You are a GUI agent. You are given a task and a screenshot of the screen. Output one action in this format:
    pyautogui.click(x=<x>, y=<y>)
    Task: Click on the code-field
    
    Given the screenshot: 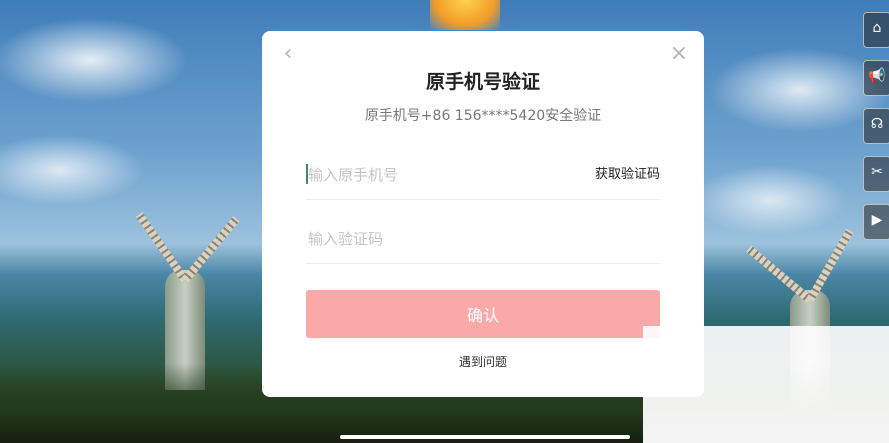 What is the action you would take?
    pyautogui.click(x=483, y=238)
    